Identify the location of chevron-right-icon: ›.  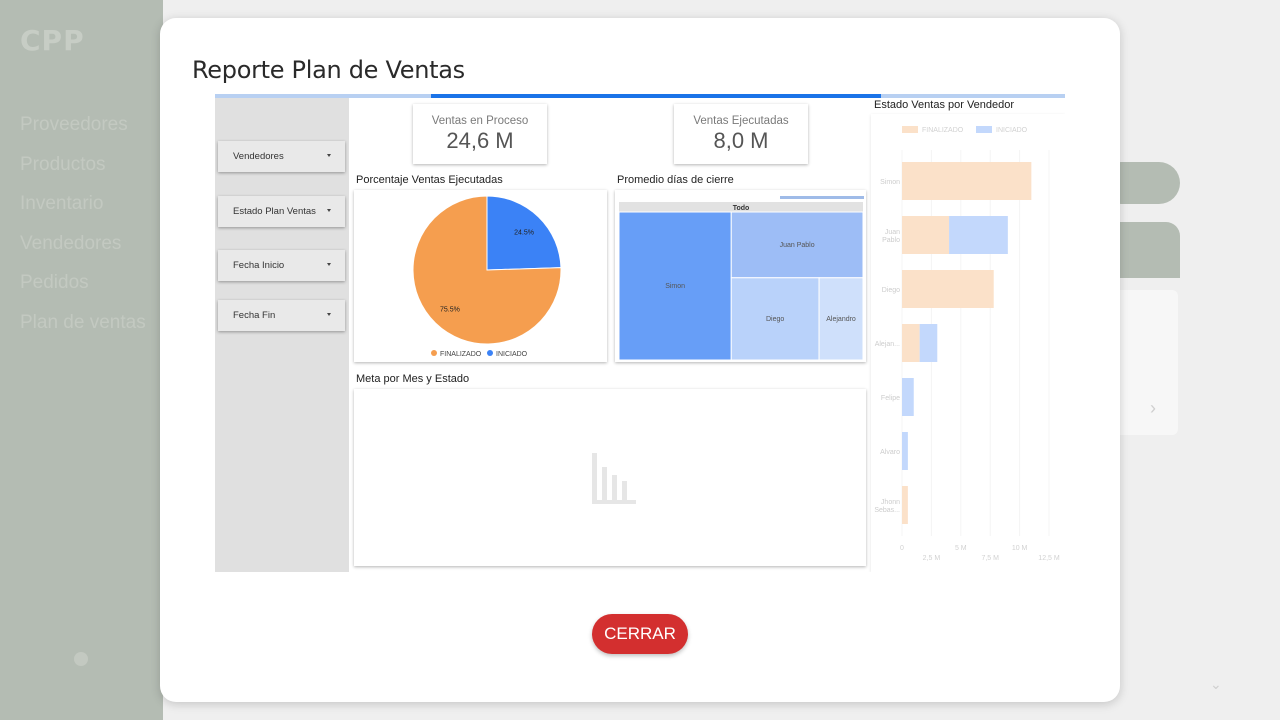
(1153, 408).